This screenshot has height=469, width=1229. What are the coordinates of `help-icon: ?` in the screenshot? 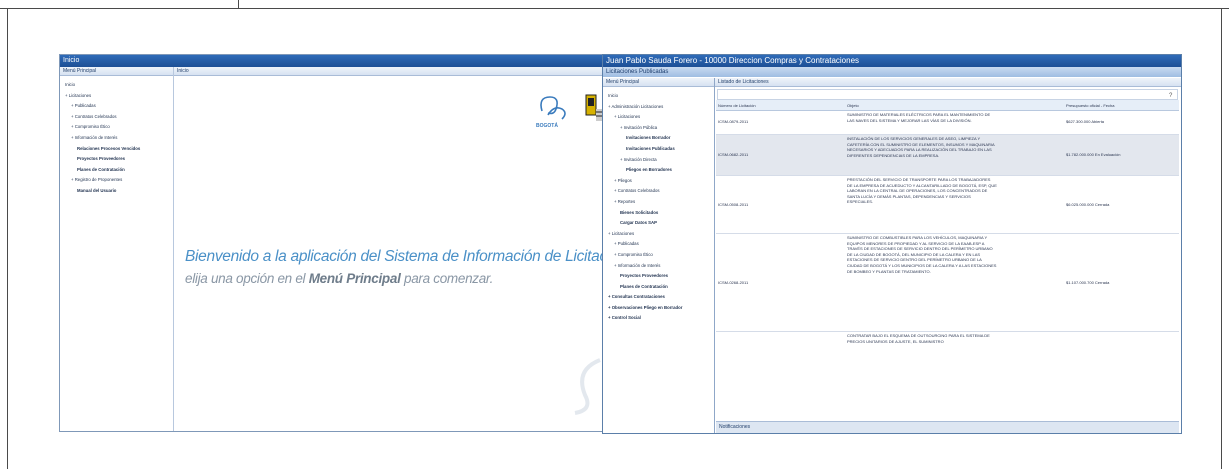 It's located at (1172, 94).